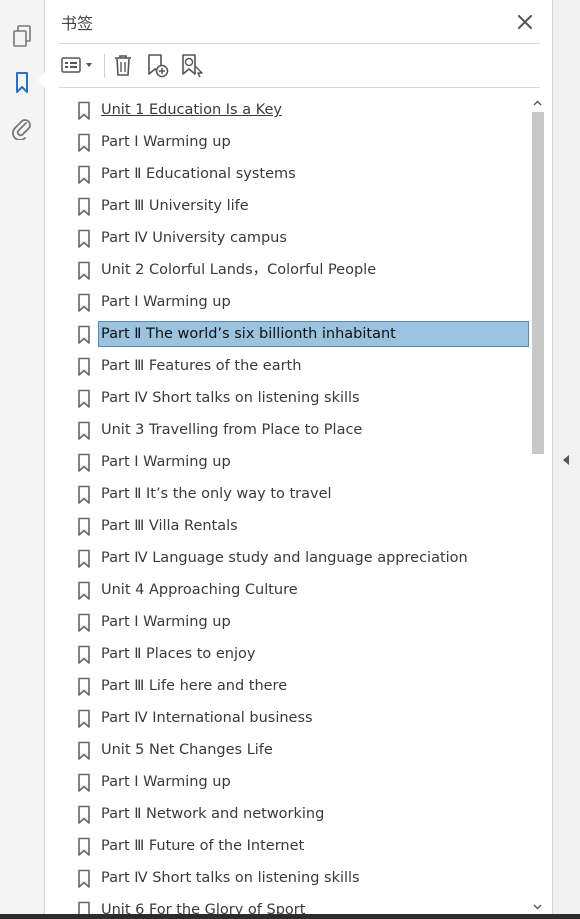 This screenshot has height=919, width=580. Describe the element at coordinates (22, 459) in the screenshot. I see `navigation-rail` at that location.